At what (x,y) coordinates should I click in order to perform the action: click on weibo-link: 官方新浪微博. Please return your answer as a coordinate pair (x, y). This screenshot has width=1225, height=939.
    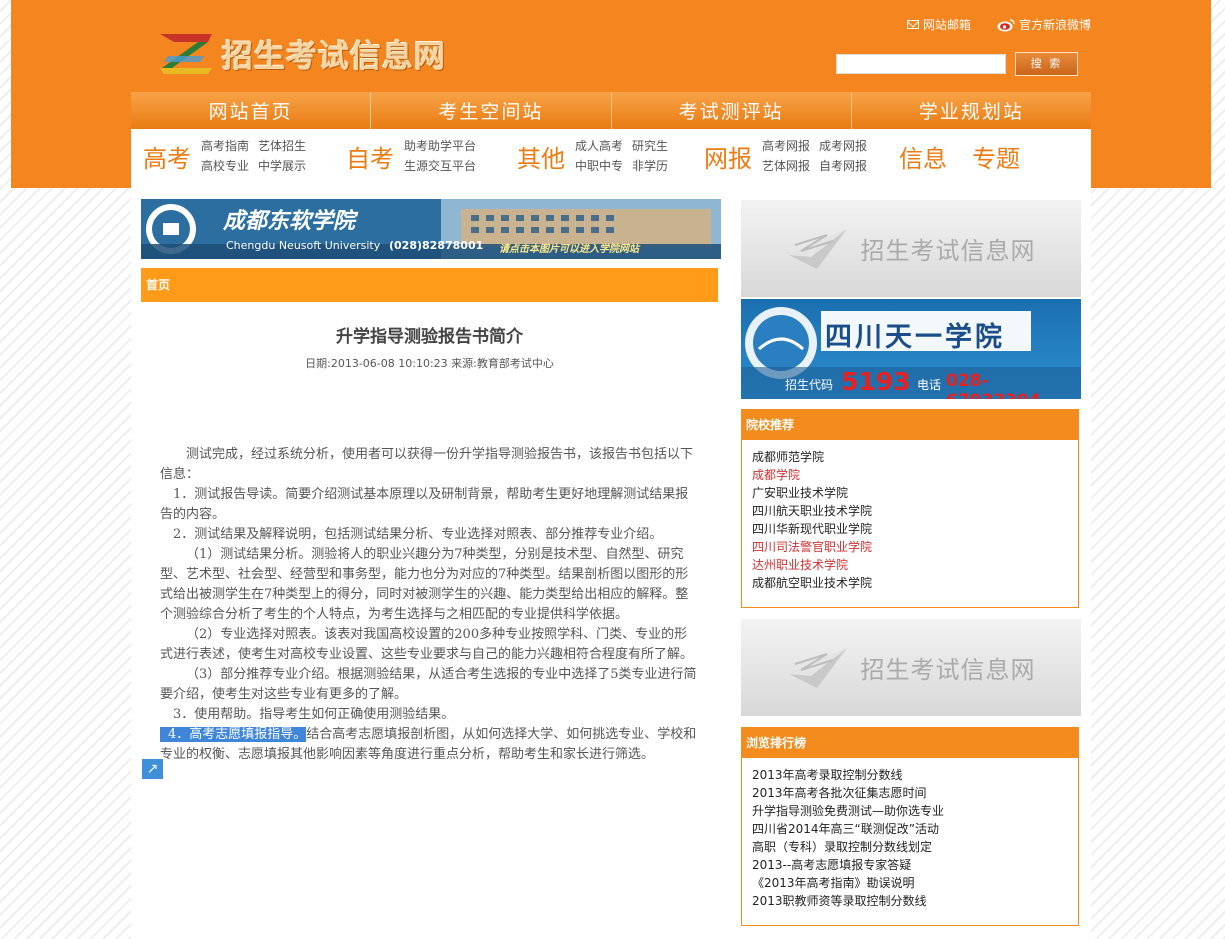
    Looking at the image, I should click on (1044, 24).